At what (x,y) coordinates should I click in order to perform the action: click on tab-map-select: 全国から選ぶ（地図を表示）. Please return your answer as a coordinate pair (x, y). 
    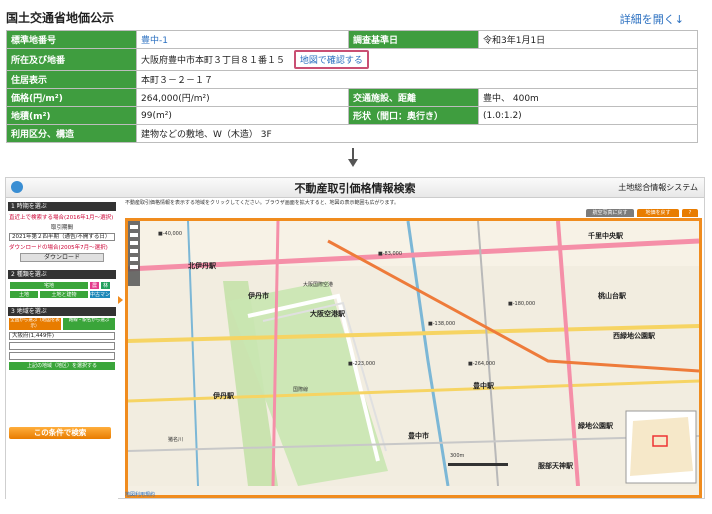
    Looking at the image, I should click on (35, 324).